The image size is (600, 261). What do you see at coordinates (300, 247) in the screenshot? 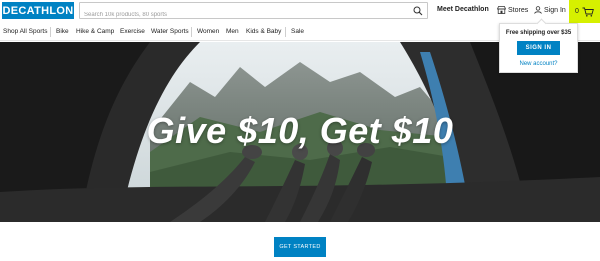
I see `get-started-button: GET STARTED` at bounding box center [300, 247].